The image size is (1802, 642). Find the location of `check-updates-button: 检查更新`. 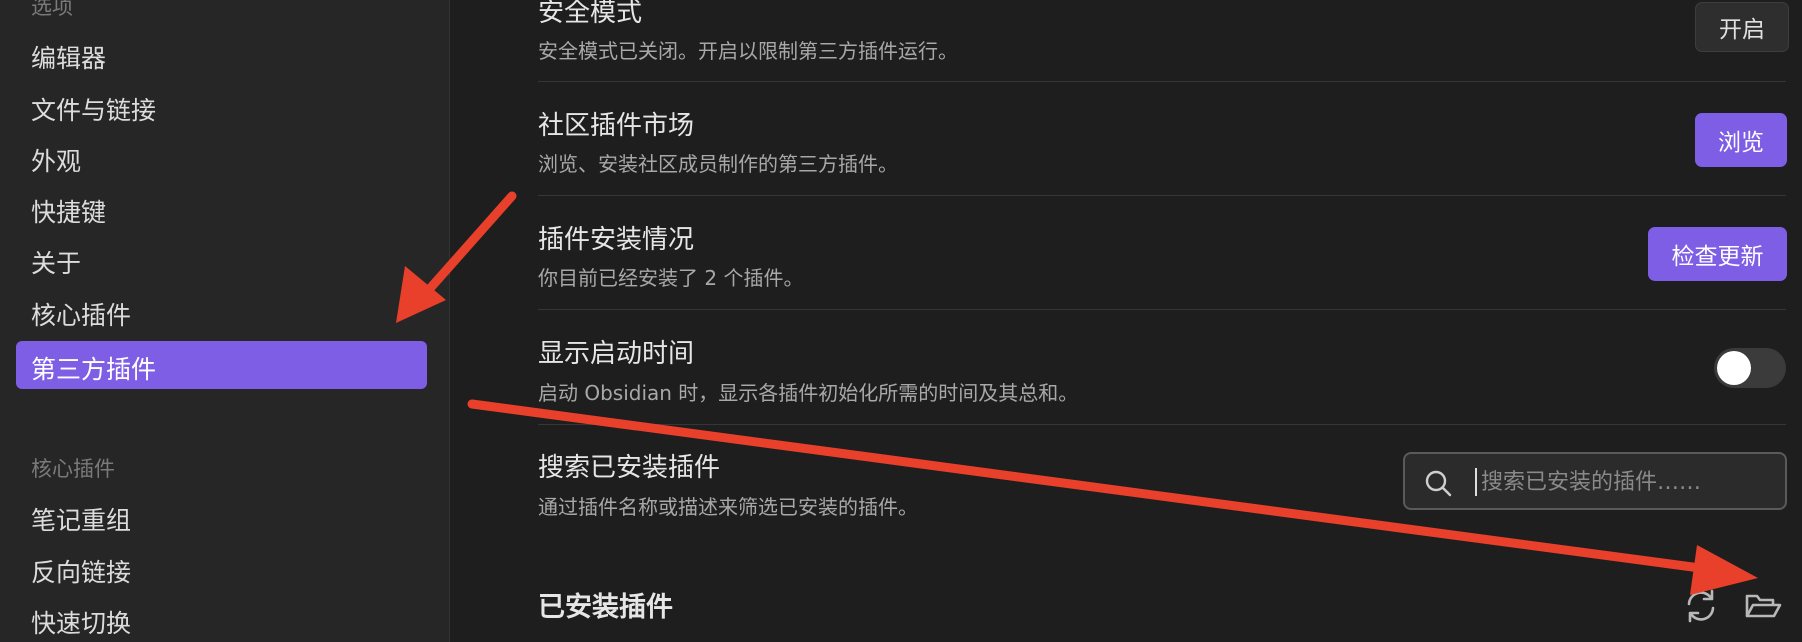

check-updates-button: 检查更新 is located at coordinates (1717, 254).